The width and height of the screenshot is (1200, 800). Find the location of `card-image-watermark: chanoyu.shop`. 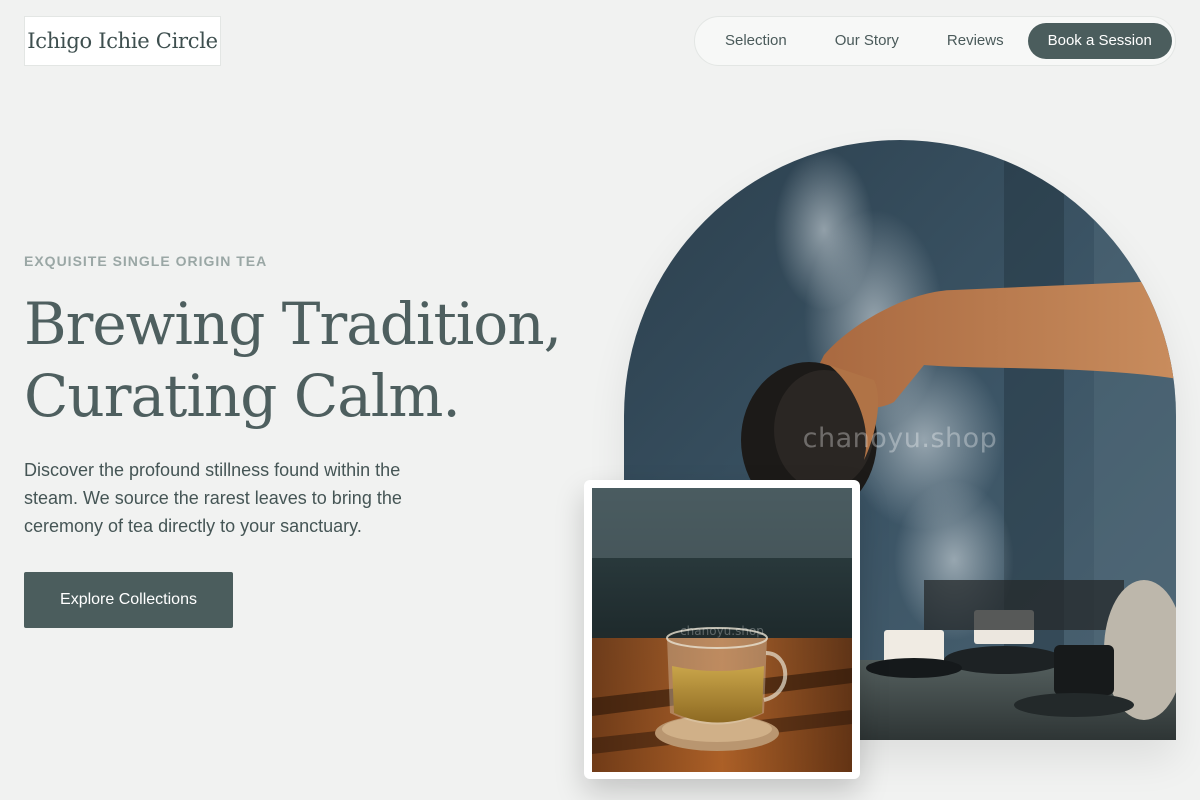

card-image-watermark: chanoyu.shop is located at coordinates (722, 631).